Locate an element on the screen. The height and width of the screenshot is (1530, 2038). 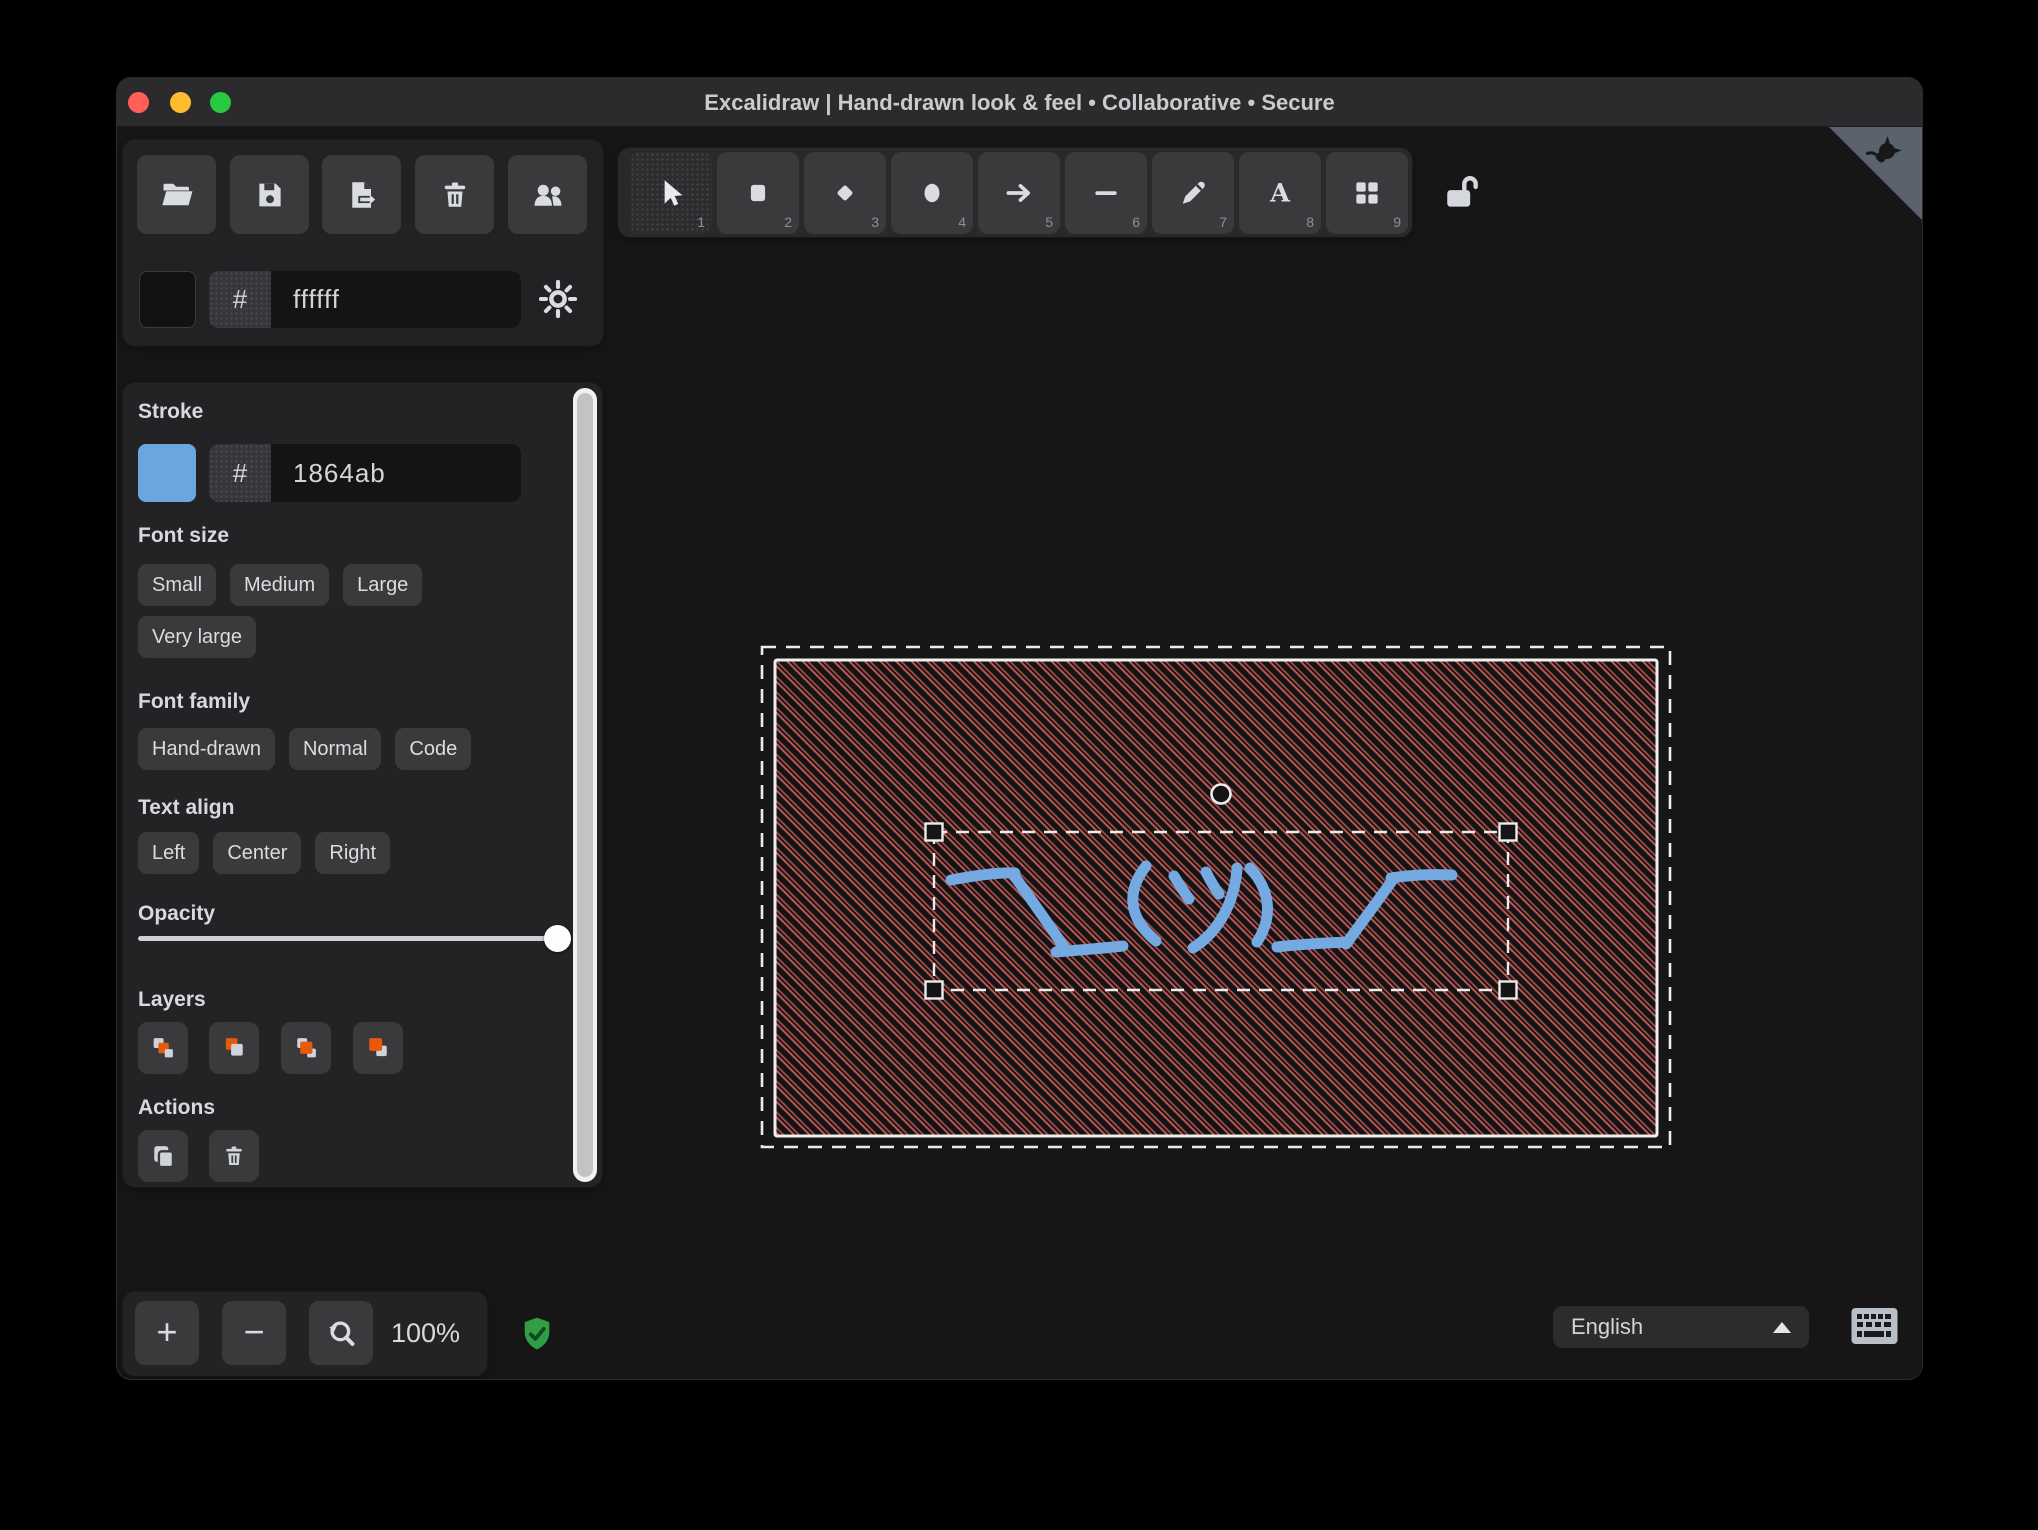
encryption-shield is located at coordinates (537, 1337).